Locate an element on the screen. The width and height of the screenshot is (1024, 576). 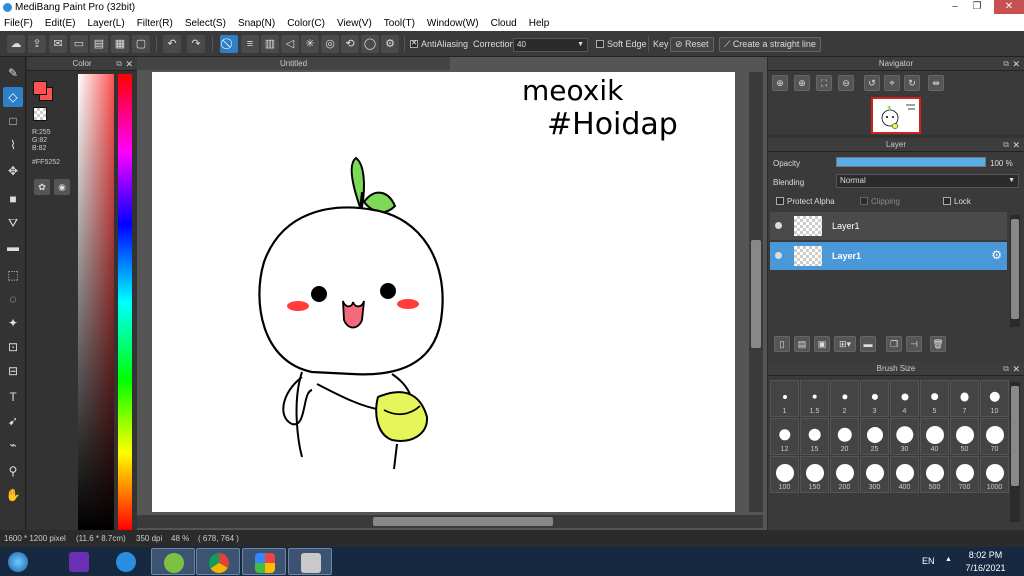
canvas-tab: Untitled is located at coordinates (293, 63).